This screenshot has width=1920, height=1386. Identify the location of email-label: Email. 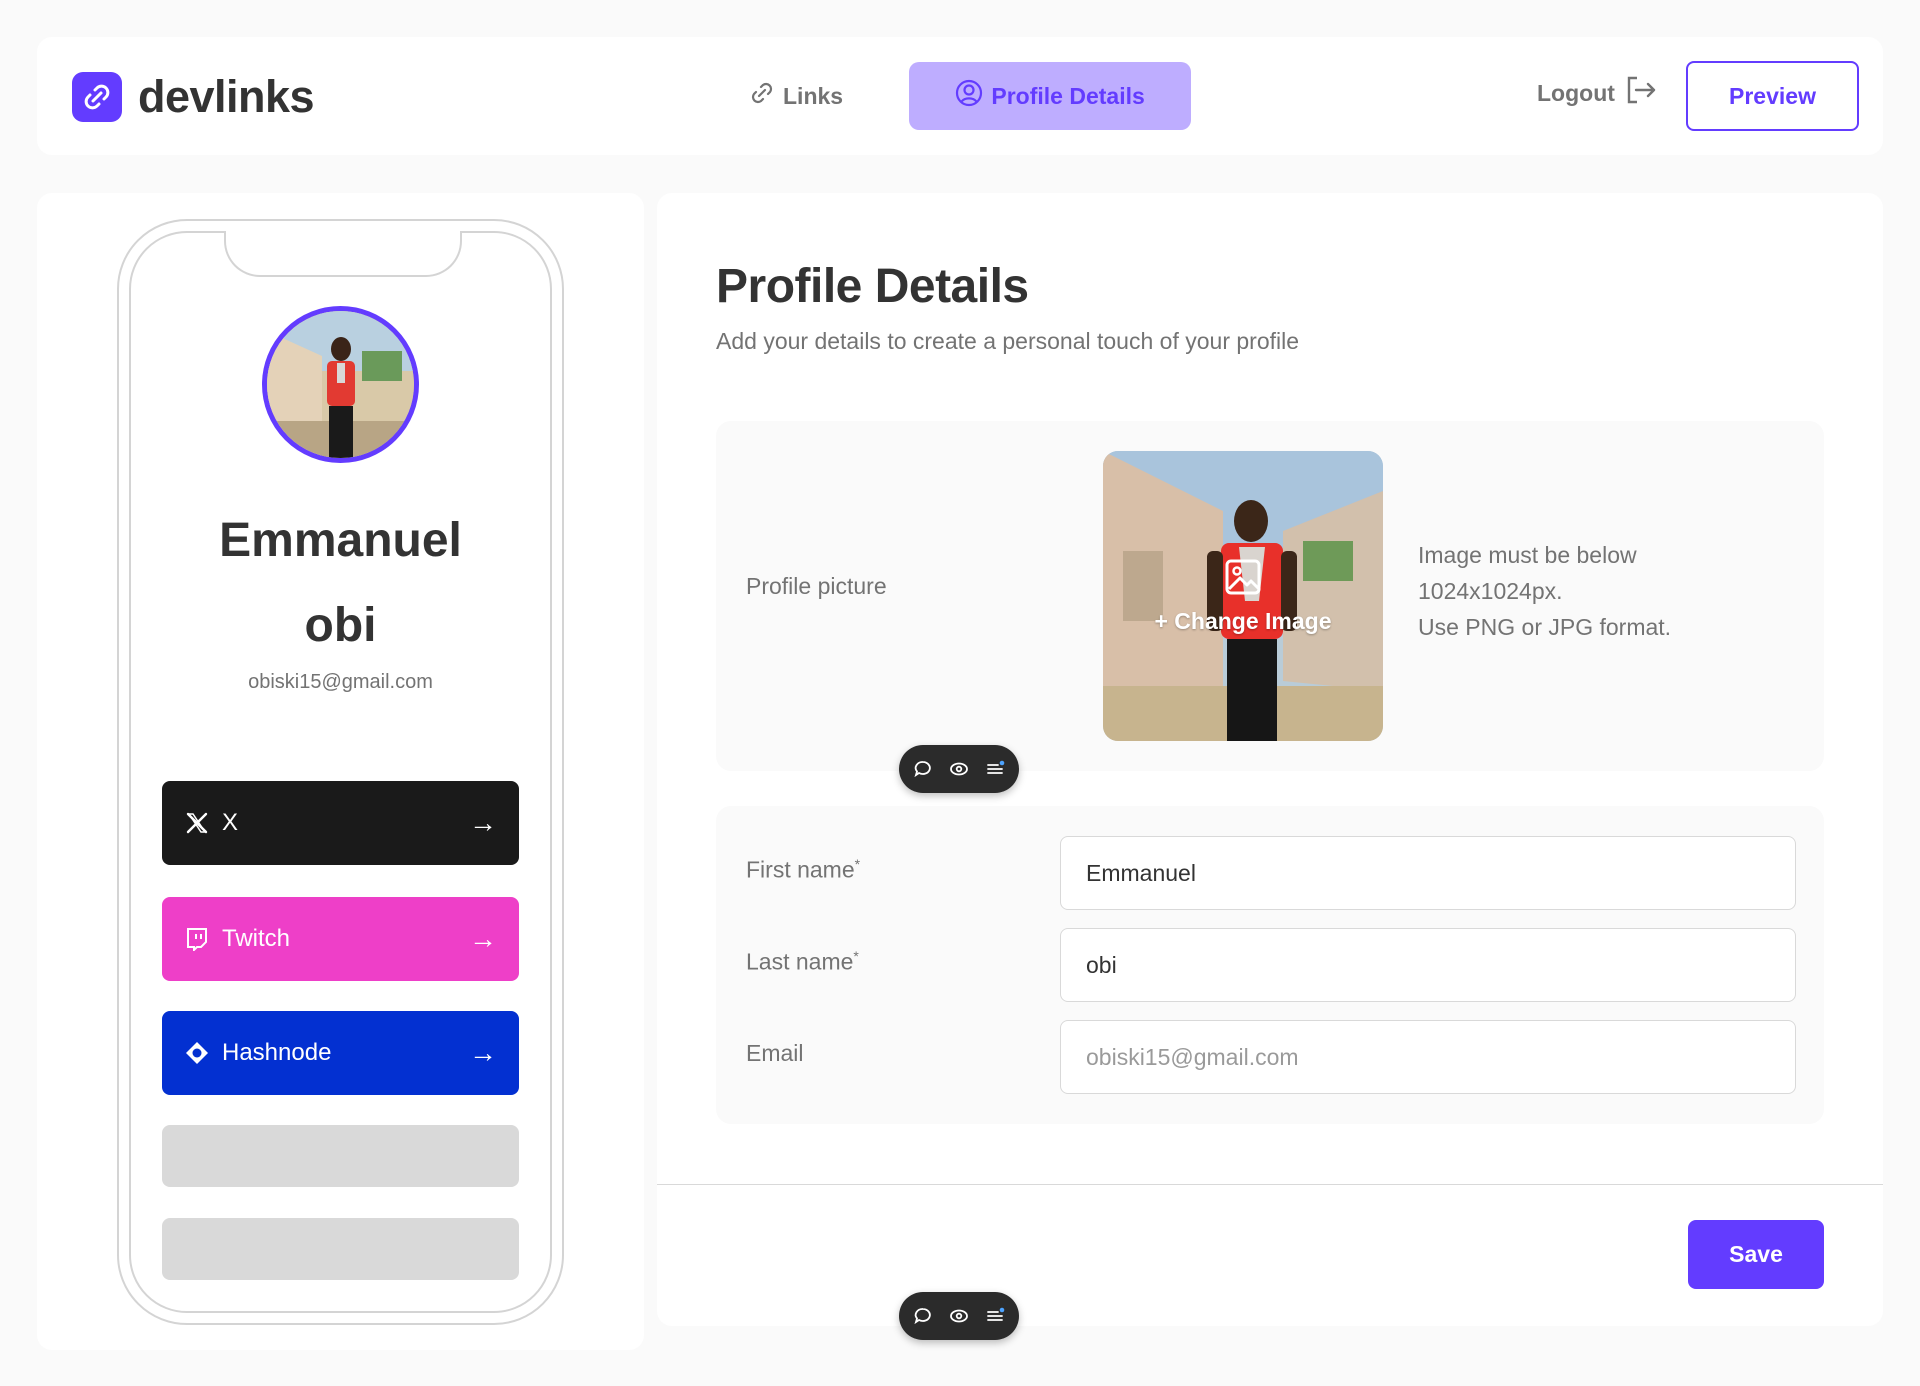
(775, 1053).